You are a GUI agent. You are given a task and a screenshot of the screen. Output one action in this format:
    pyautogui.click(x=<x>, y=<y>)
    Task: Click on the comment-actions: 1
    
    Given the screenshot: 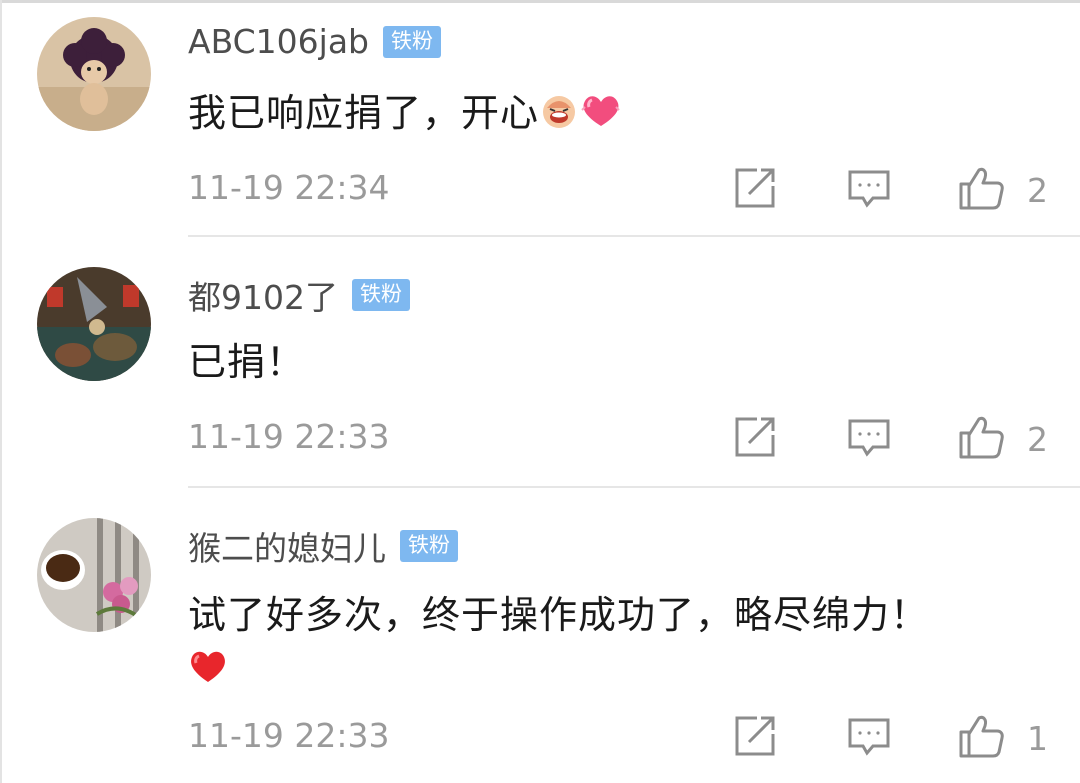 What is the action you would take?
    pyautogui.click(x=540, y=738)
    